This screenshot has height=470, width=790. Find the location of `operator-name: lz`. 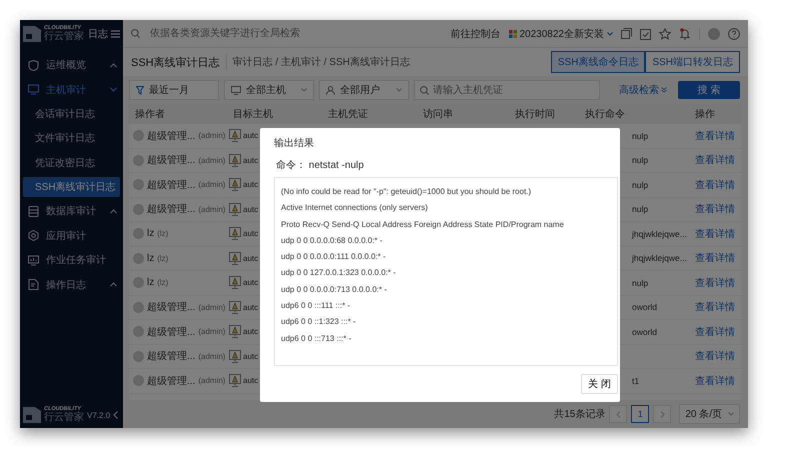

operator-name: lz is located at coordinates (150, 258).